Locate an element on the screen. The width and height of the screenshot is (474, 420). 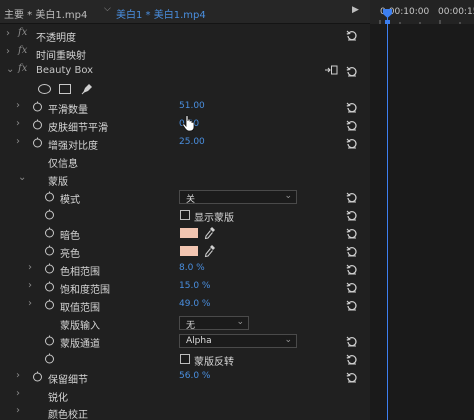
param-row-value-range: › 取值范围 49.0 % is located at coordinates (185, 305).